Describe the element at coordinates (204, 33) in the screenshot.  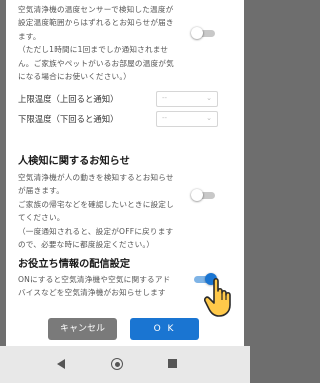
I see `temperature-alert-toggle` at that location.